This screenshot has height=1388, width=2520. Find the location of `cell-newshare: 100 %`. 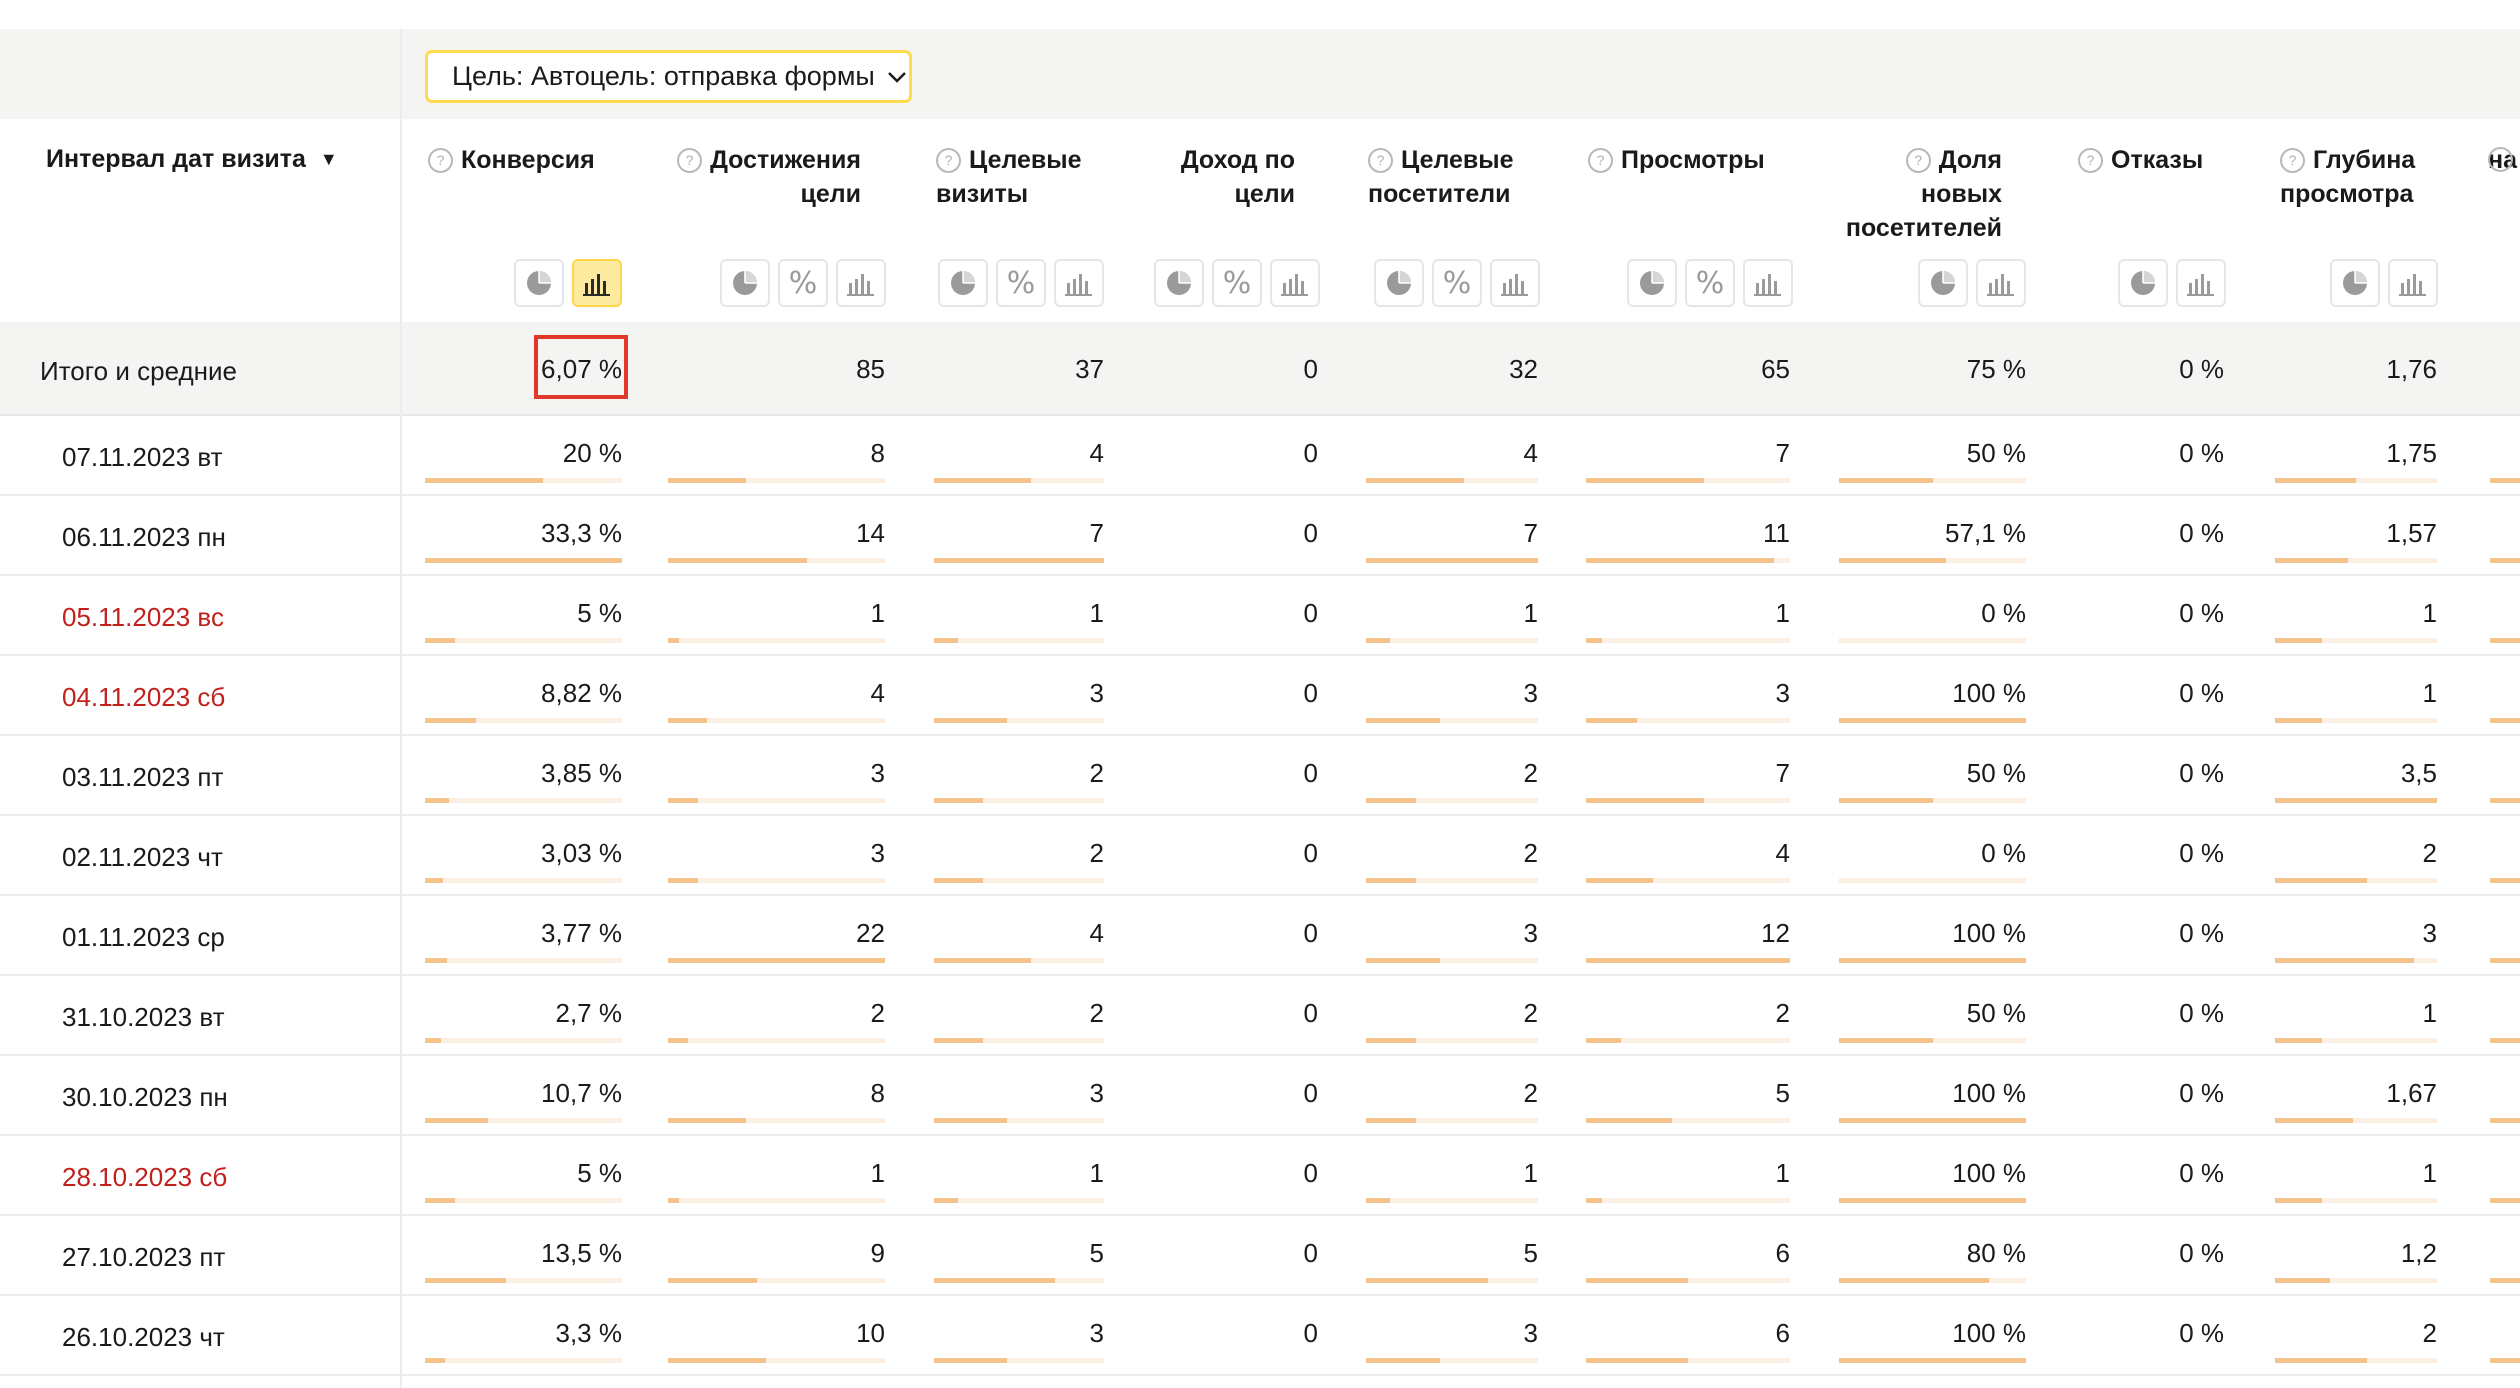

cell-newshare: 100 % is located at coordinates (1989, 1333).